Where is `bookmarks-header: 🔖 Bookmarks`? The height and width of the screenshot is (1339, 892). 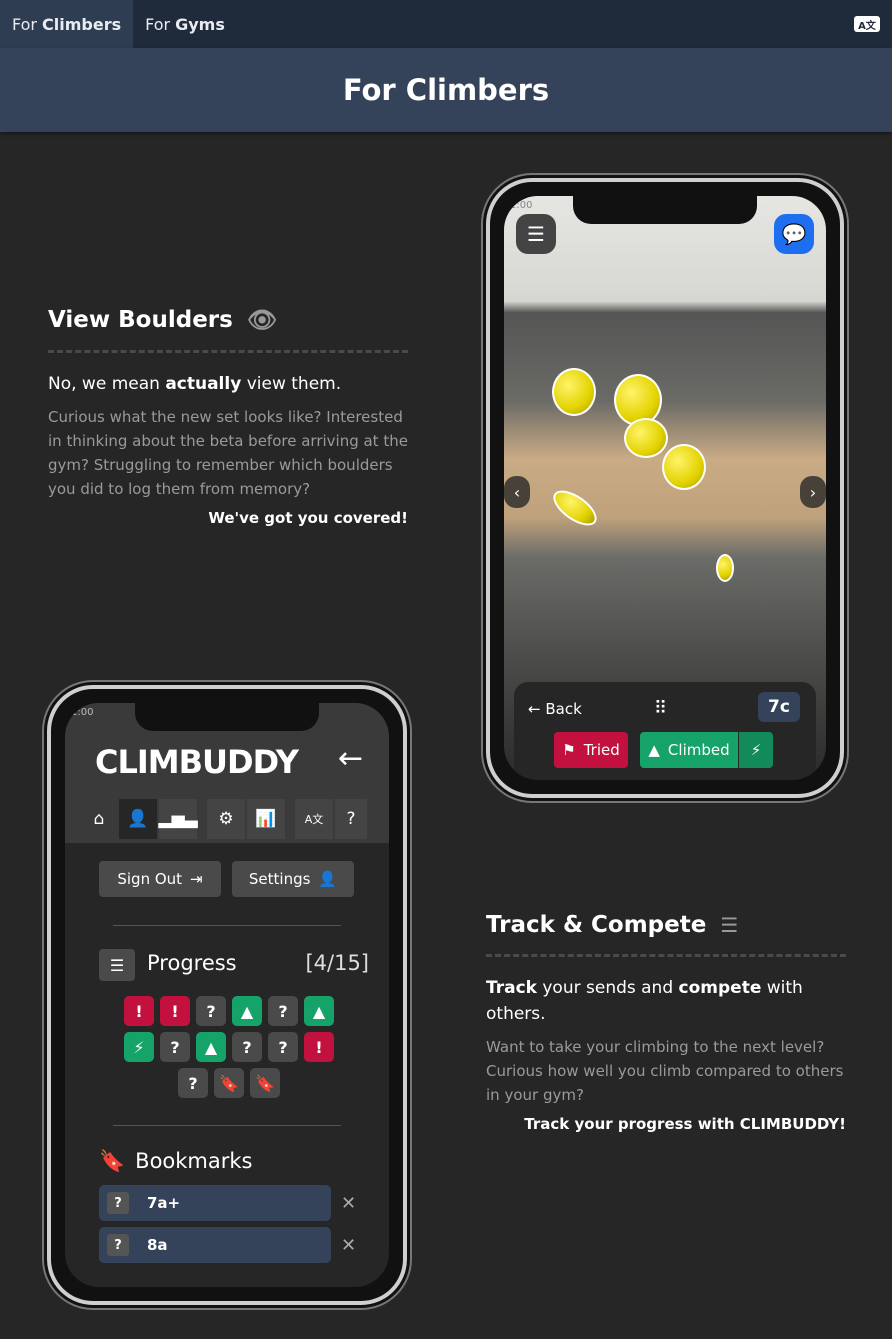 bookmarks-header: 🔖 Bookmarks is located at coordinates (176, 1161).